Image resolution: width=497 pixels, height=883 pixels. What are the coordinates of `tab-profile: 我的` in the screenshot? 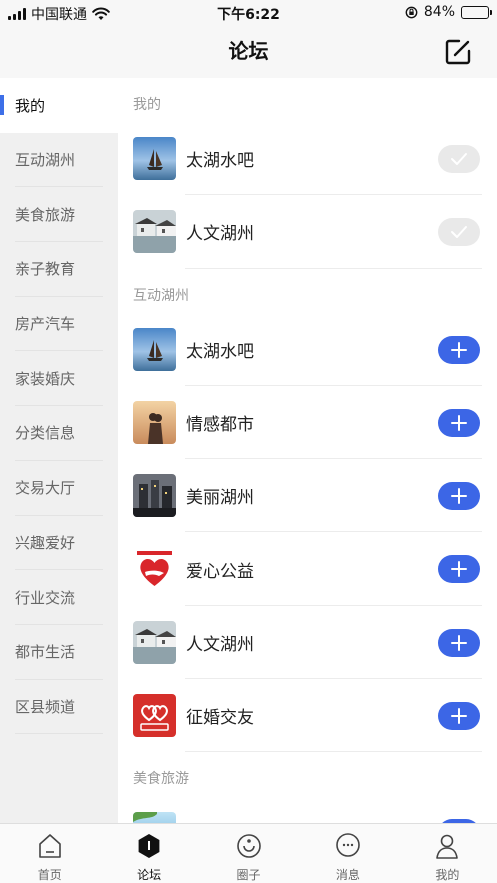 It's located at (447, 853).